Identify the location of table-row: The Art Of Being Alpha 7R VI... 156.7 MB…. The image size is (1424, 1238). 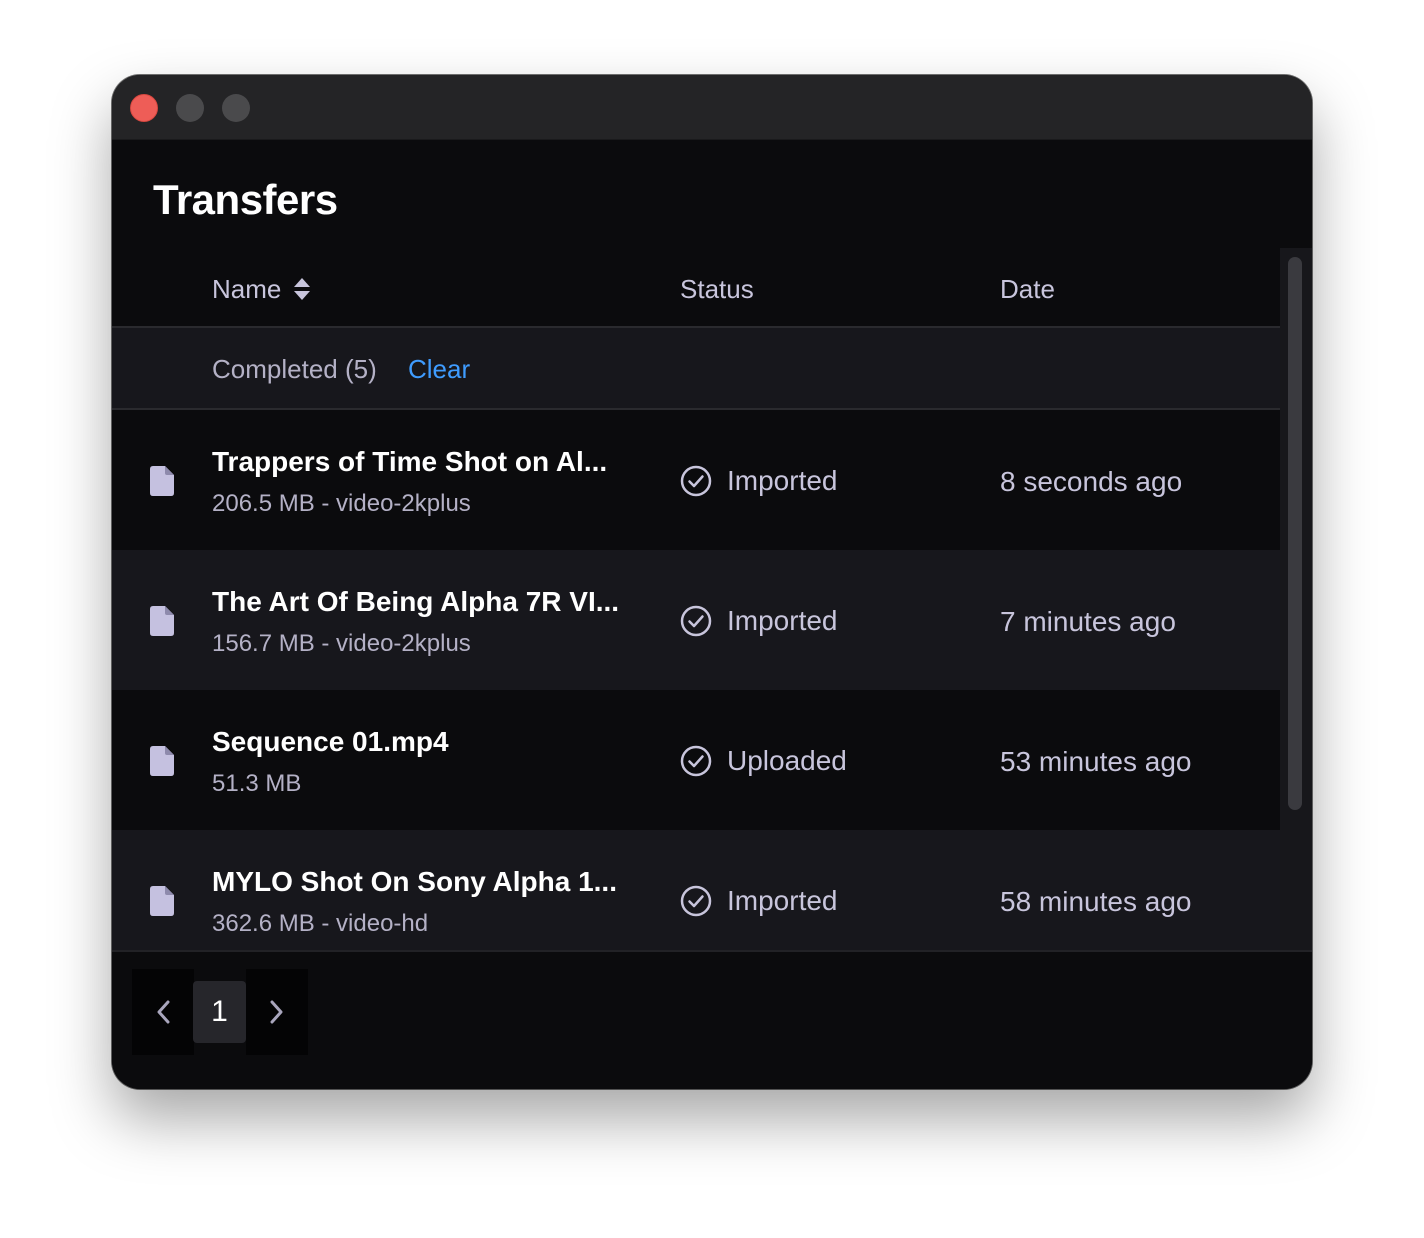
(696, 620).